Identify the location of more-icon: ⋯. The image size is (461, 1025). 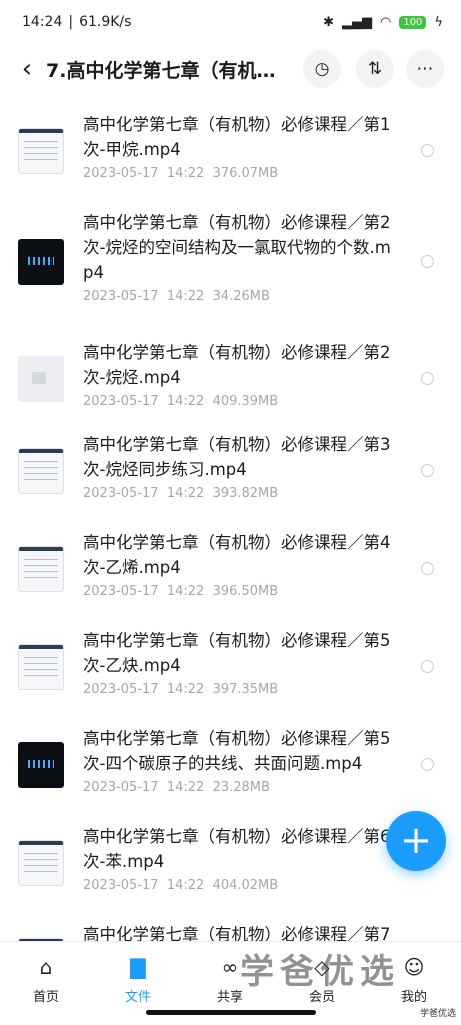
(425, 69).